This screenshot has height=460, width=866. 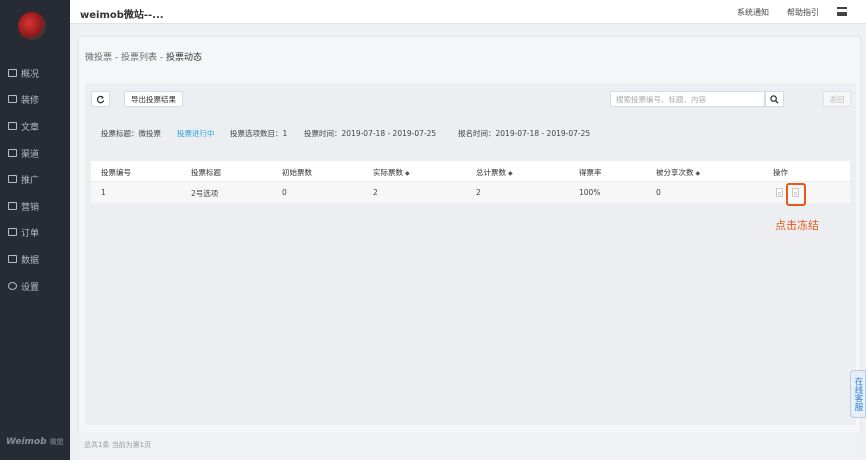 What do you see at coordinates (12, 206) in the screenshot?
I see `gift-icon` at bounding box center [12, 206].